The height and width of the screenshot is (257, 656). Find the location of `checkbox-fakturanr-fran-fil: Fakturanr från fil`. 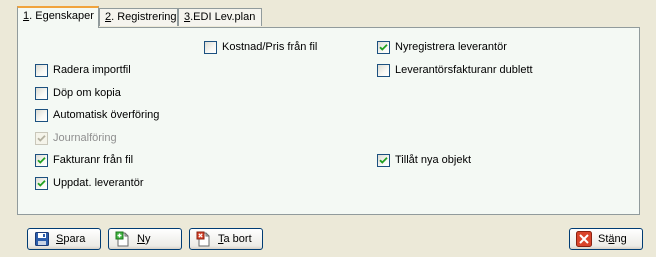

checkbox-fakturanr-fran-fil: Fakturanr från fil is located at coordinates (84, 160).